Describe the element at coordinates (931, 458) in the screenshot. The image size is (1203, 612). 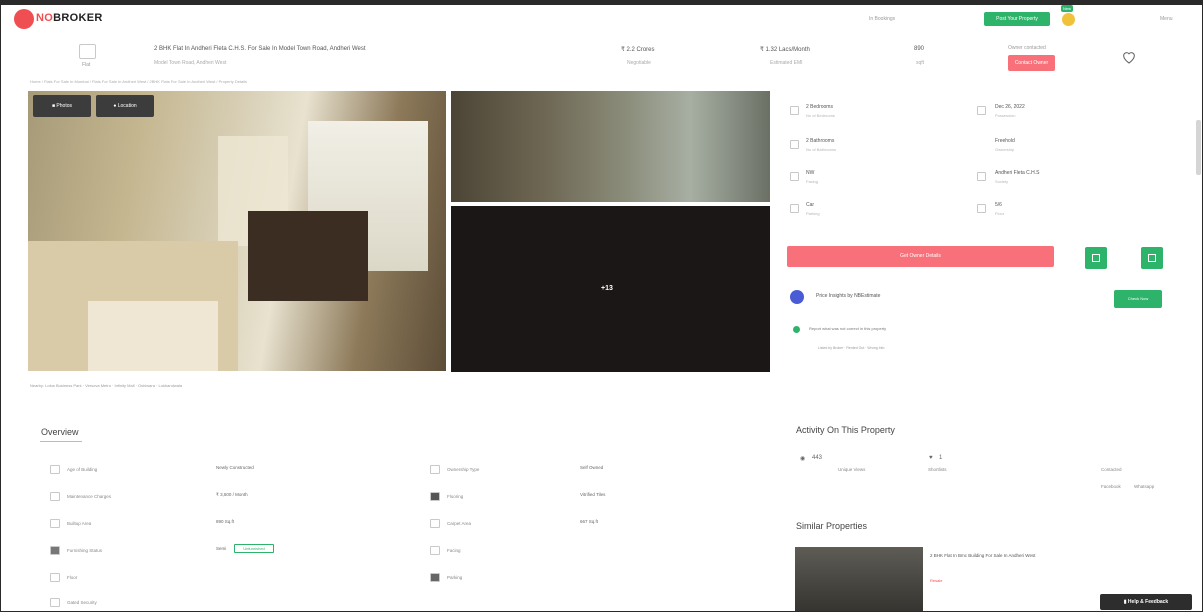
I see `shortlist-icon: ♥` at that location.